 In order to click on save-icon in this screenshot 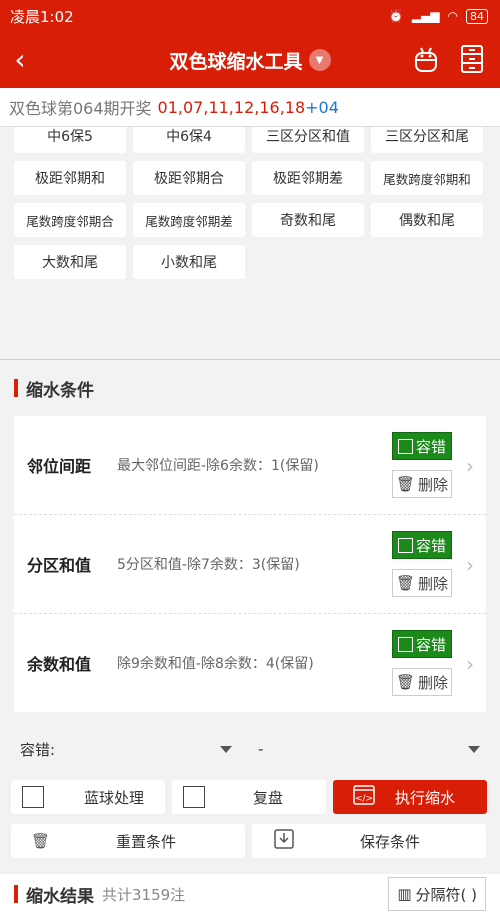, I will do `click(284, 841)`.